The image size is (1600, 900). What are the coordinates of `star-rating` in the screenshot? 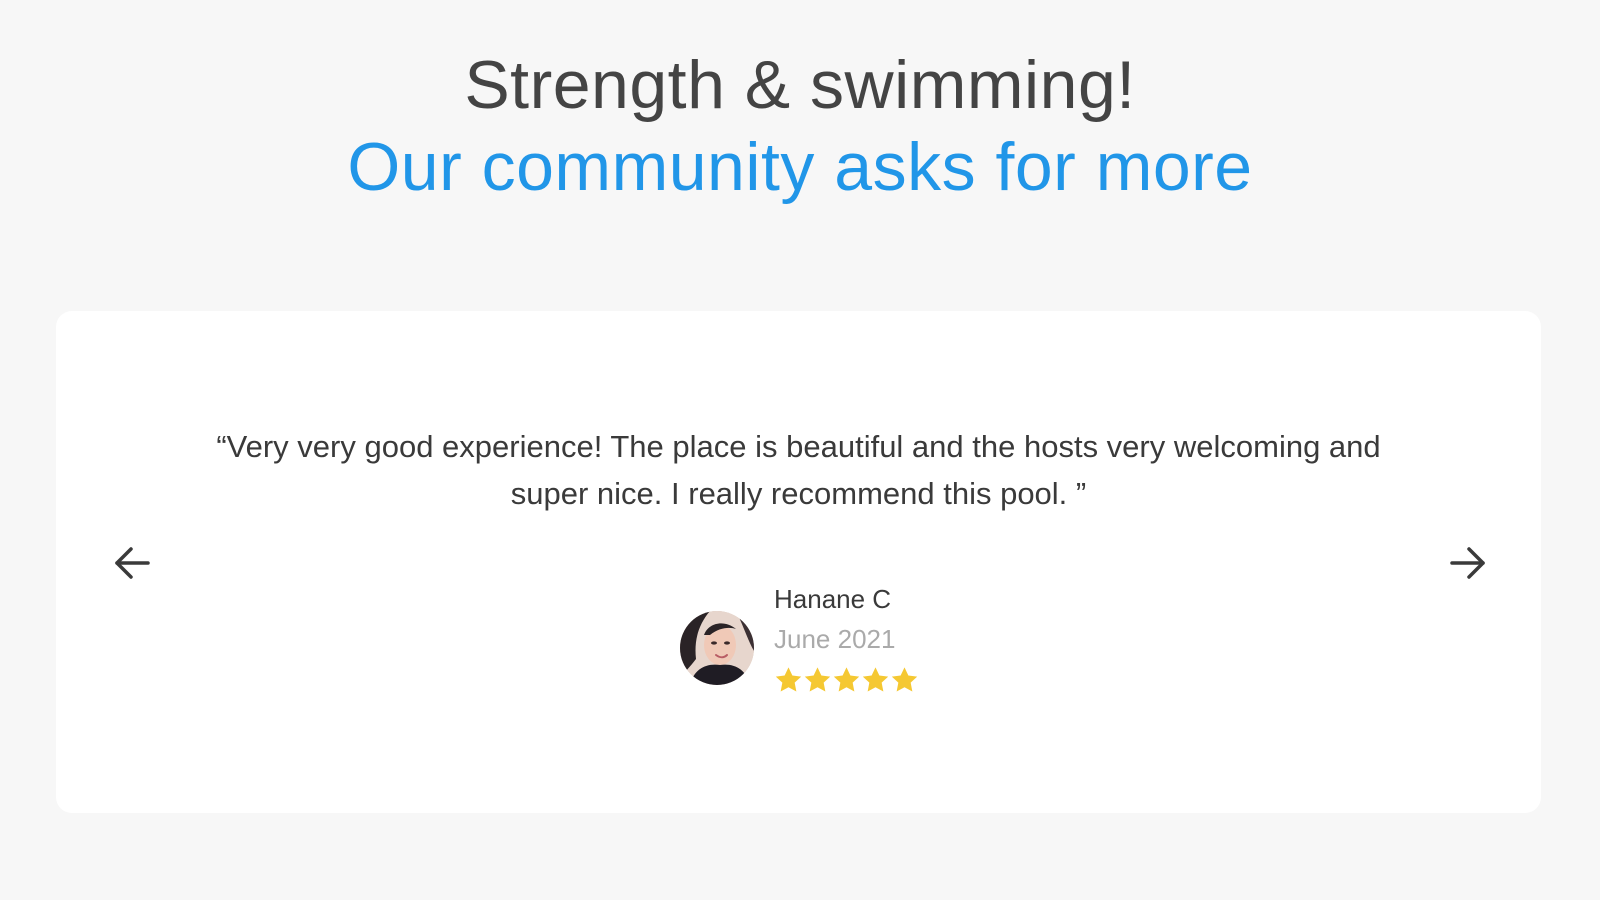 It's located at (846, 680).